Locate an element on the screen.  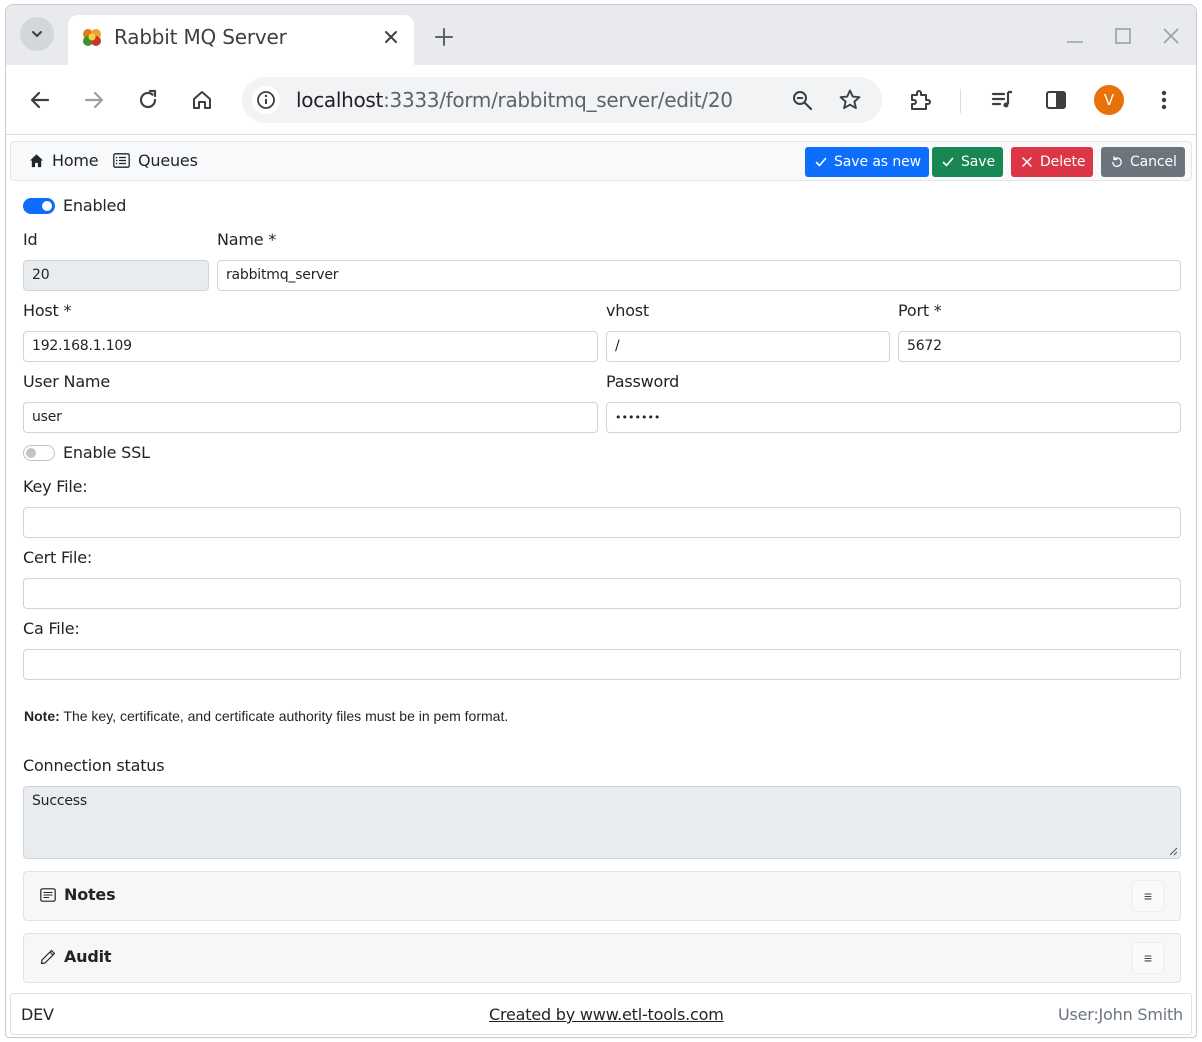
environment-label: DEV is located at coordinates (37, 1014).